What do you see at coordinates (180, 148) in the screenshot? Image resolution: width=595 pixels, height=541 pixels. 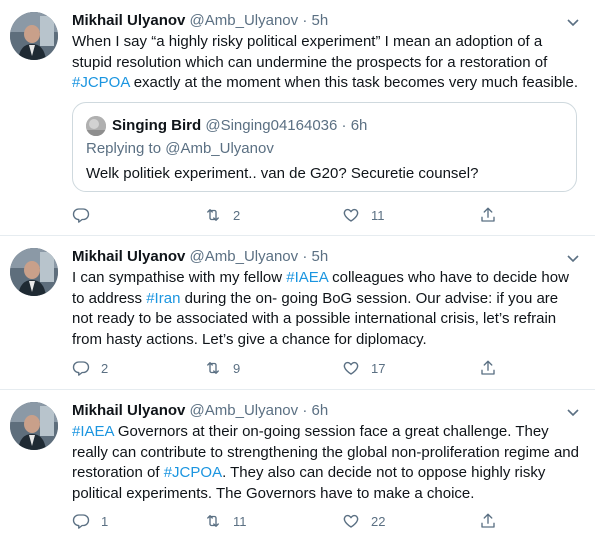 I see `replying-to: Replying to @Amb_Ulyanov` at bounding box center [180, 148].